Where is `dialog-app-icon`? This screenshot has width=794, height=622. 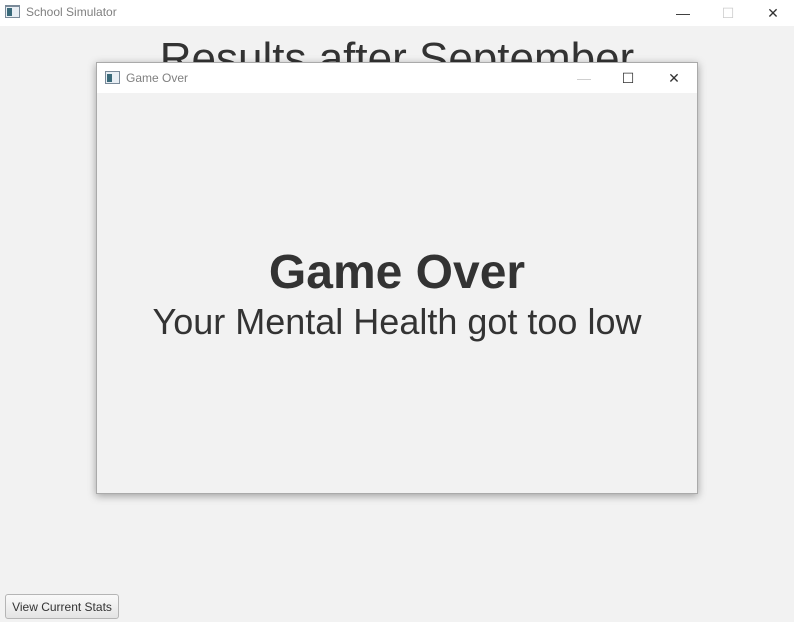 dialog-app-icon is located at coordinates (112, 77).